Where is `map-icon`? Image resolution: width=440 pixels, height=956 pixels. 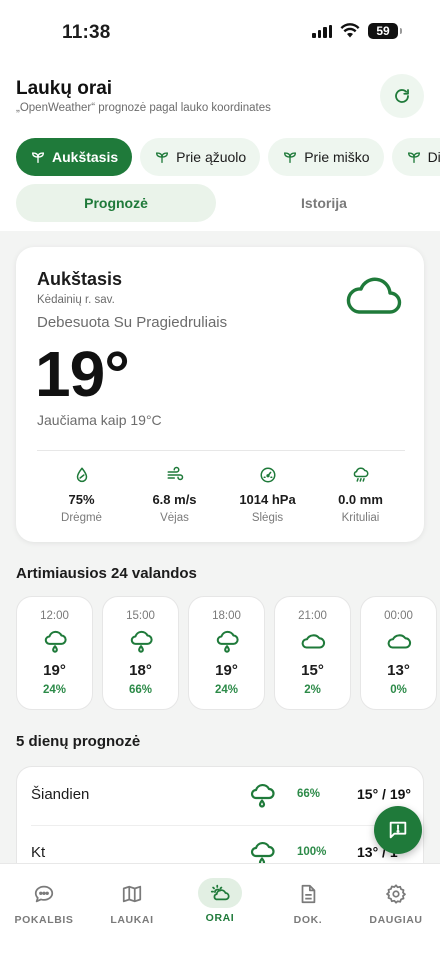
map-icon is located at coordinates (132, 894).